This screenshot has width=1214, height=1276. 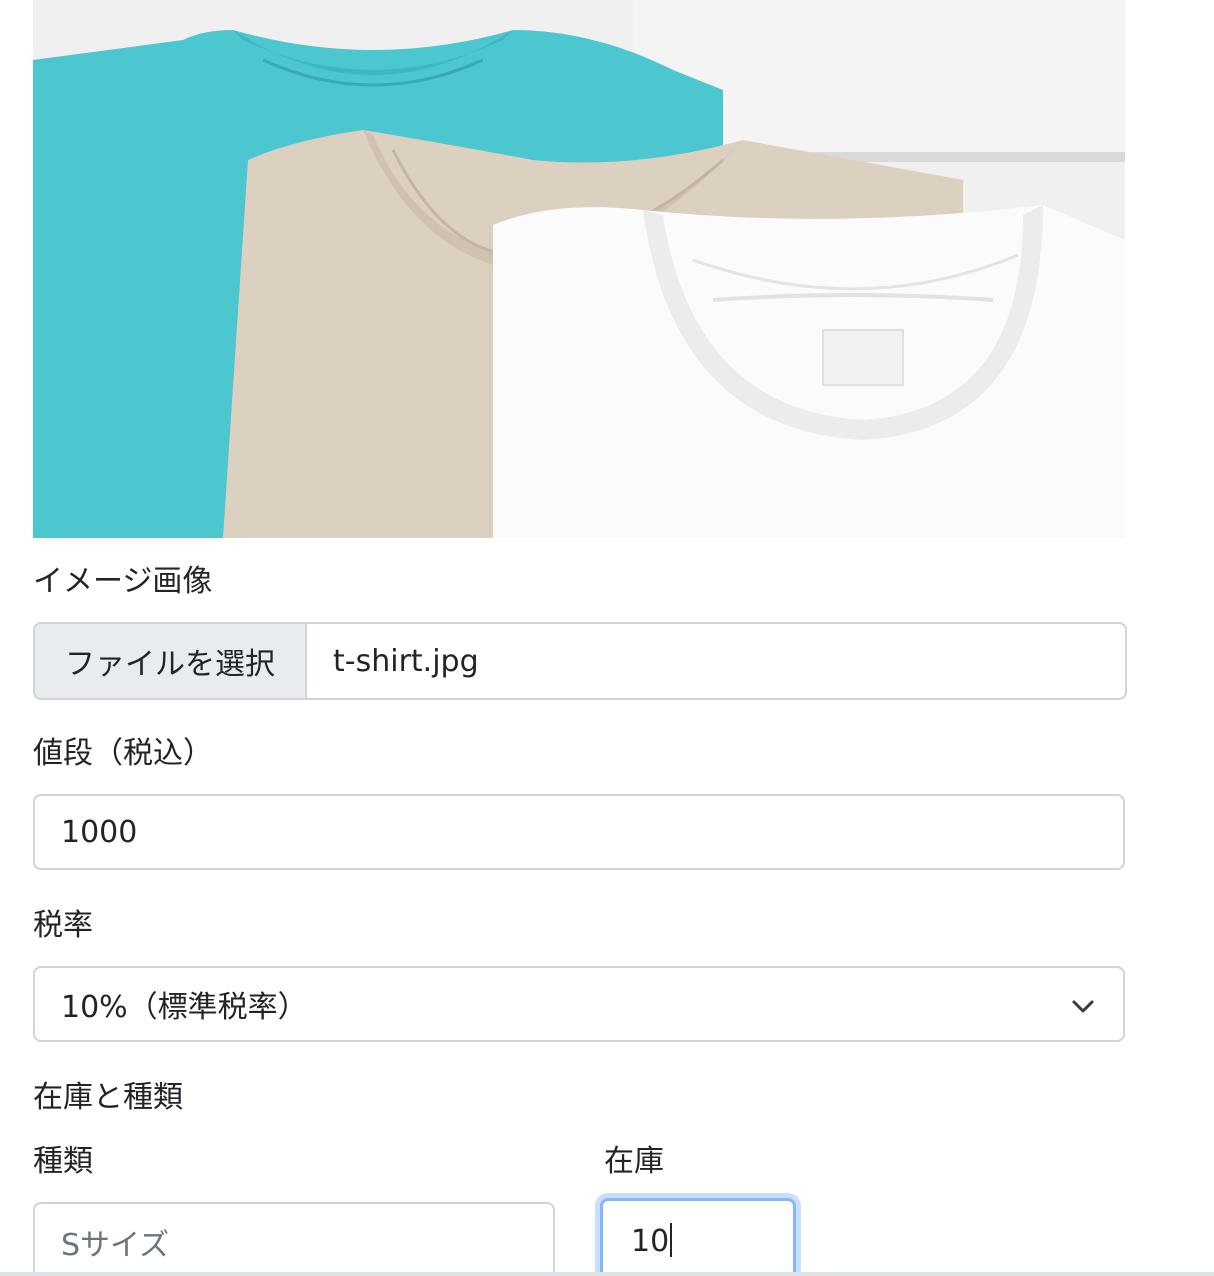 I want to click on text-caret, so click(x=671, y=1240).